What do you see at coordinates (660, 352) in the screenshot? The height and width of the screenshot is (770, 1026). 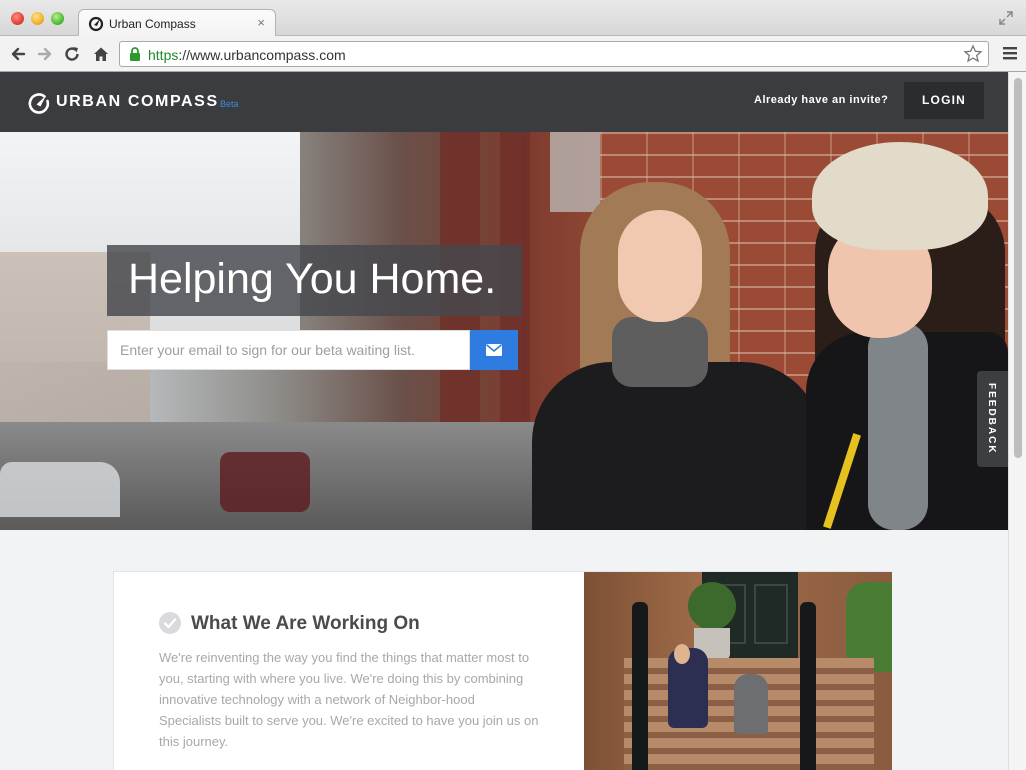 I see `hero-photo-woman-left-scarf` at bounding box center [660, 352].